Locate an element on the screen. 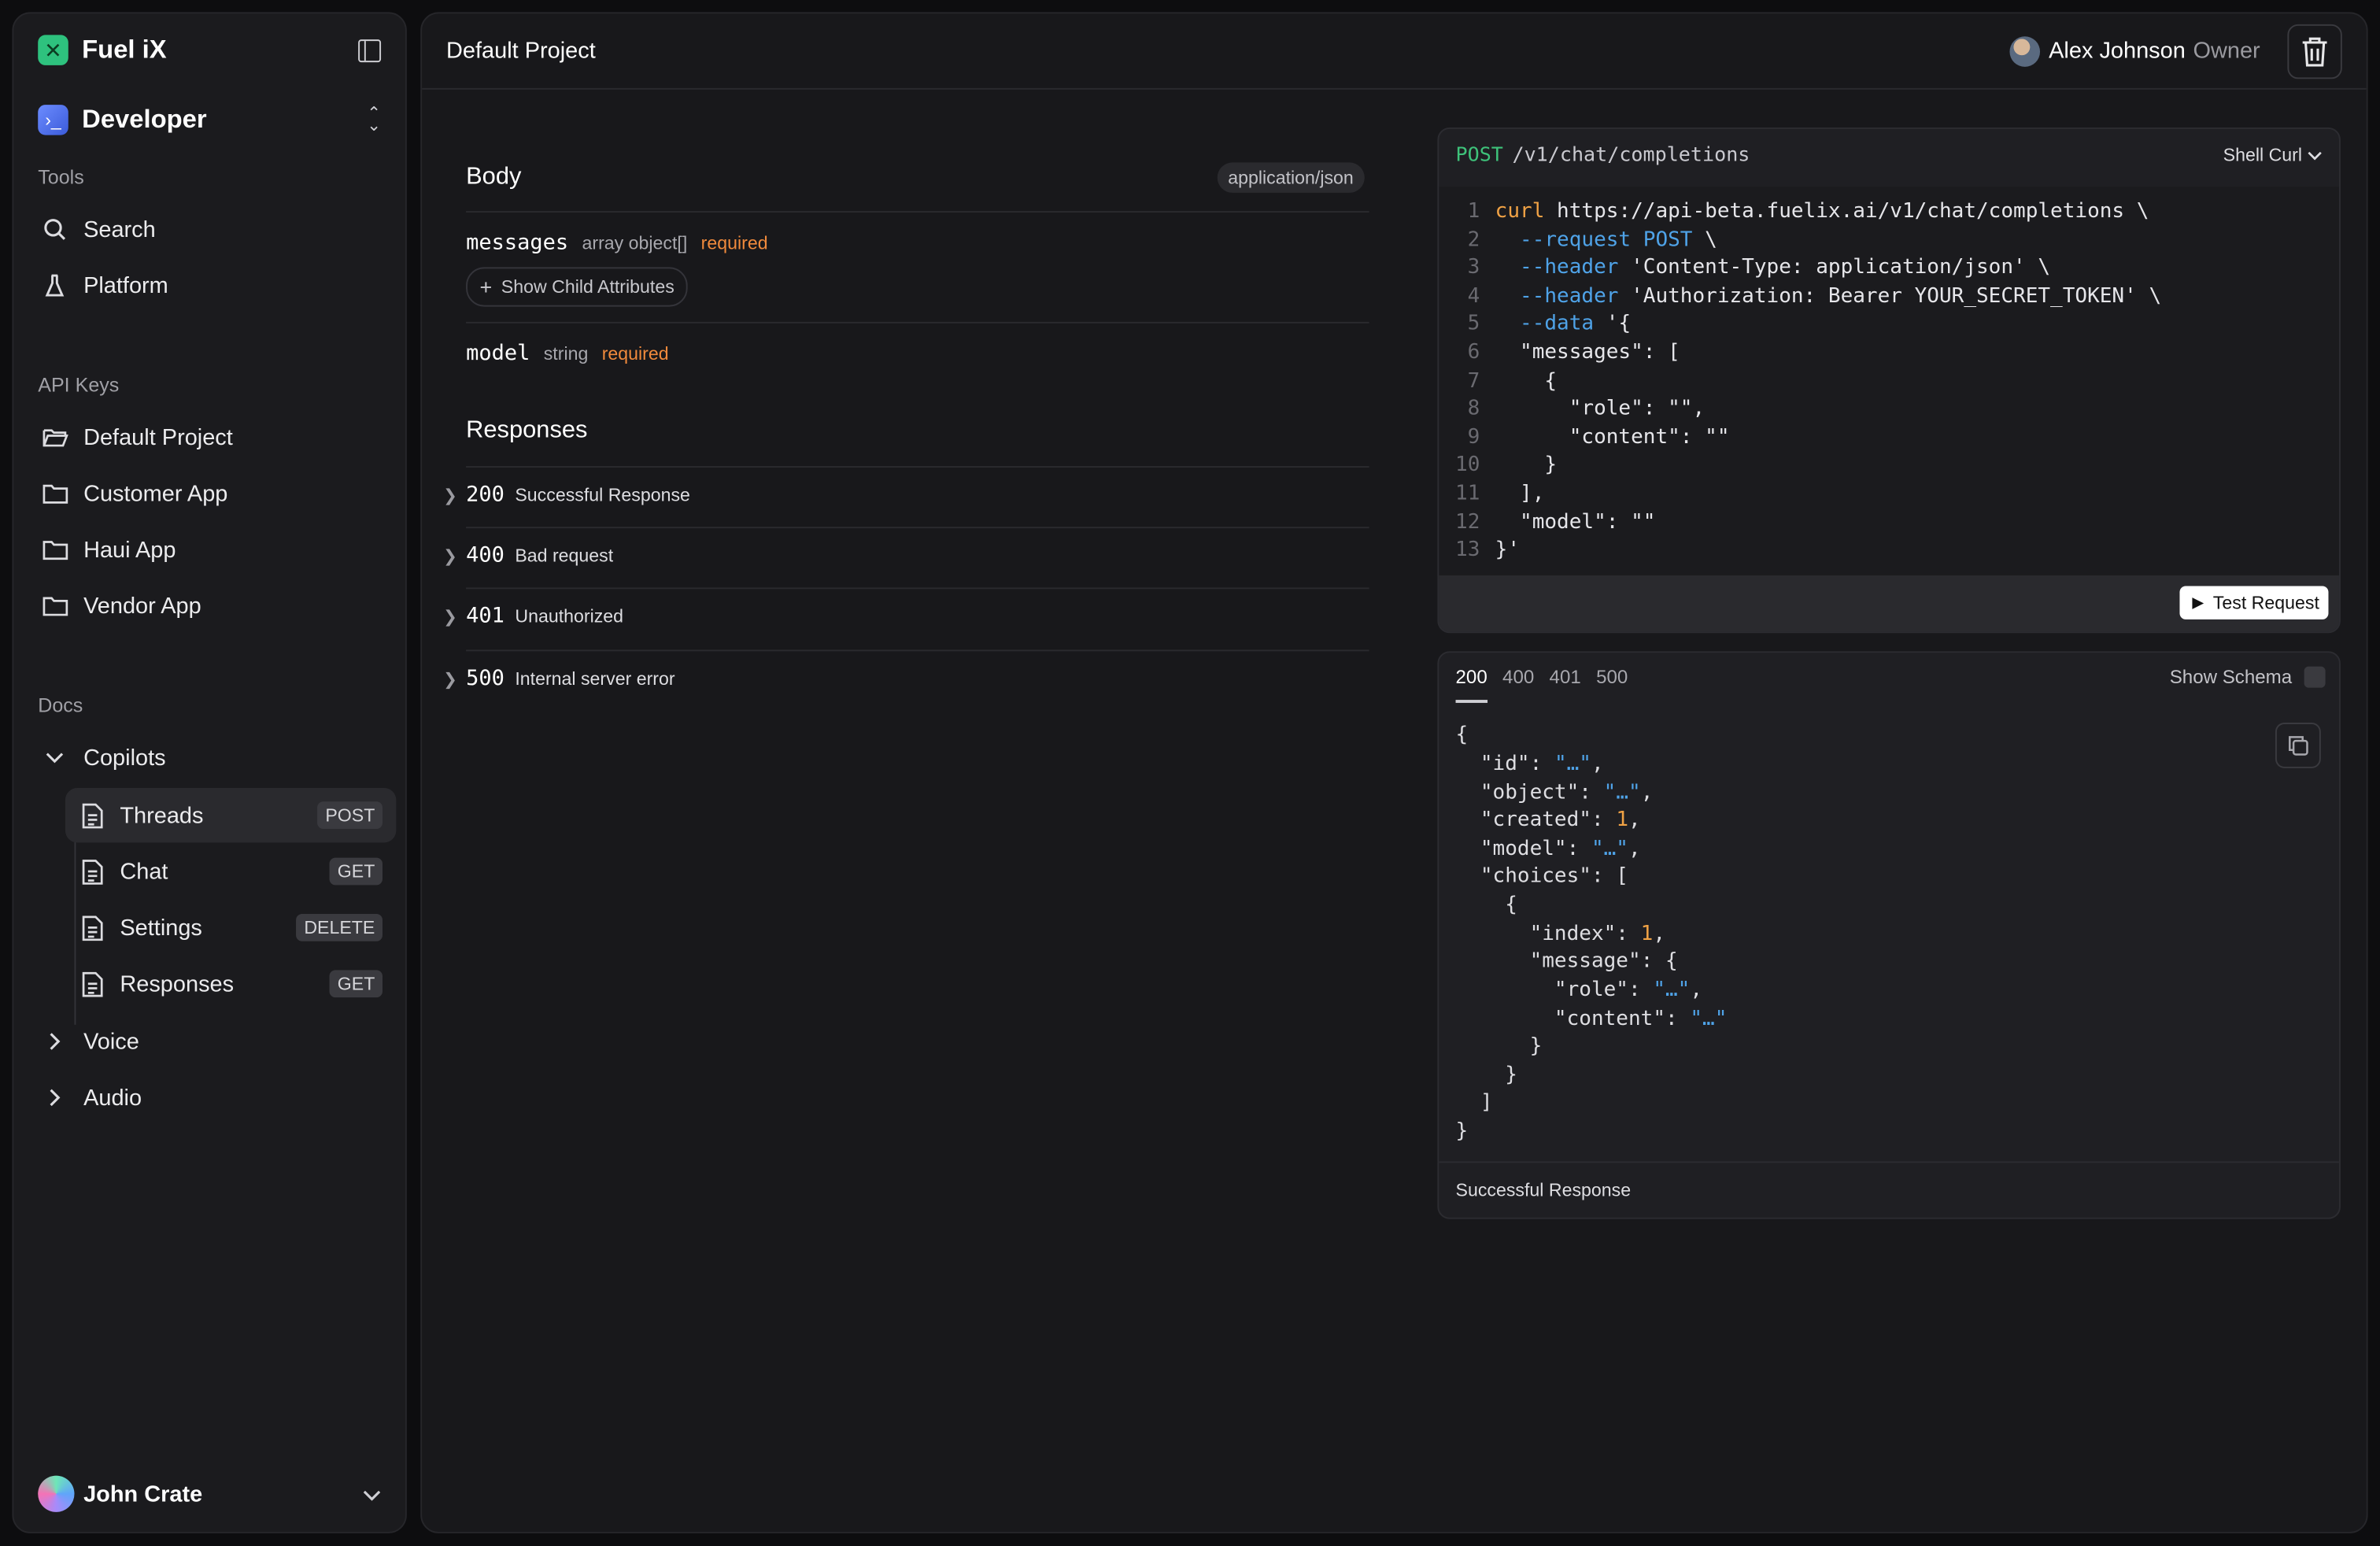 This screenshot has height=1546, width=2380. endpoint-path: /v1/chat/completions is located at coordinates (1631, 155).